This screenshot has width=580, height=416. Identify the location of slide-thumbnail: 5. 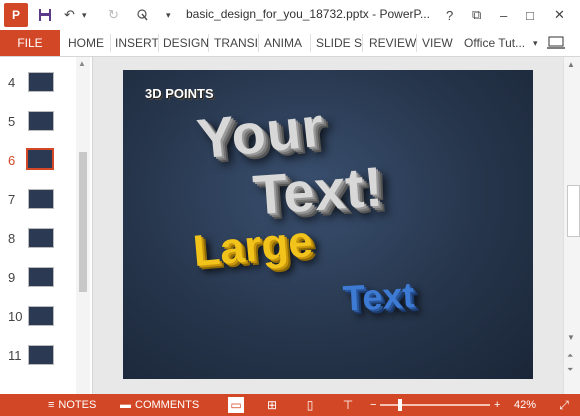
(40, 123).